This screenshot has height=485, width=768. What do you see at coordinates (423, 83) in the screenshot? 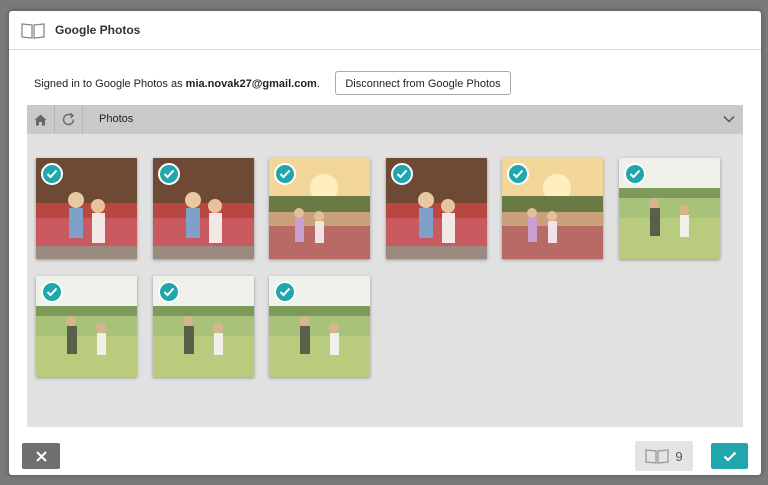
I see `disconnect-button: Disconnect from Google Photos` at bounding box center [423, 83].